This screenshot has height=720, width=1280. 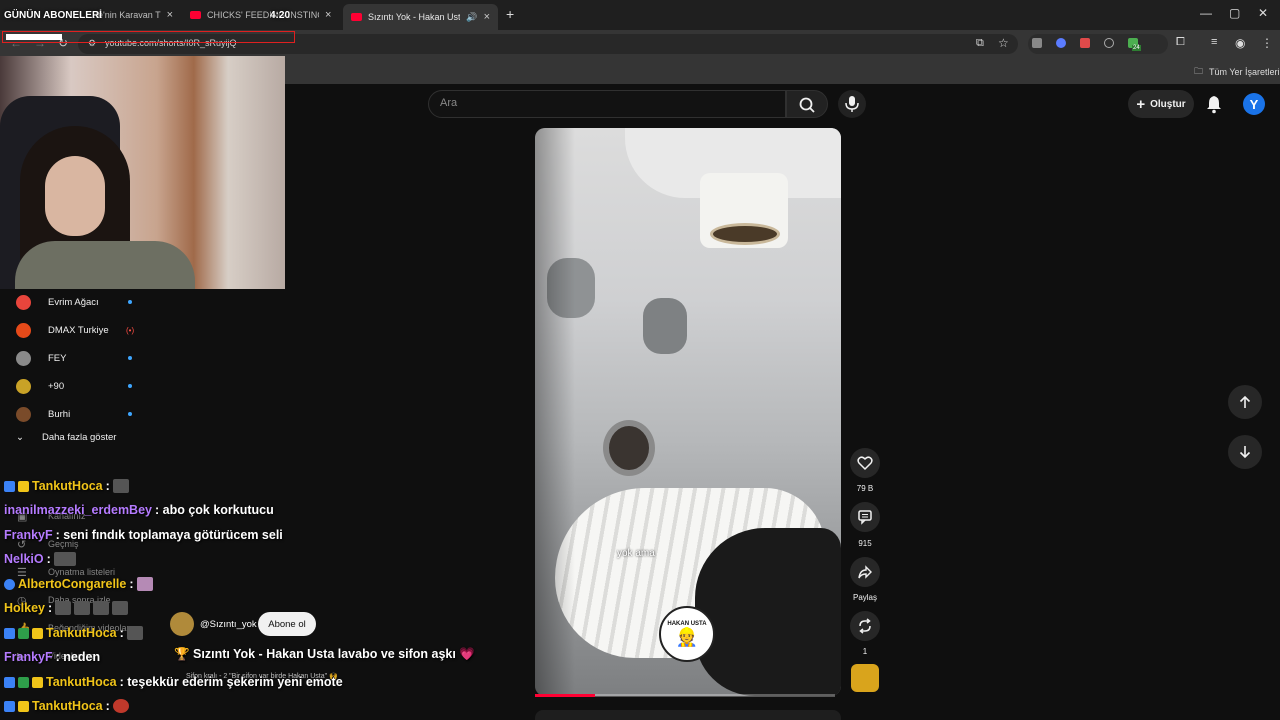 I want to click on minimize-button: —, so click(x=1206, y=13).